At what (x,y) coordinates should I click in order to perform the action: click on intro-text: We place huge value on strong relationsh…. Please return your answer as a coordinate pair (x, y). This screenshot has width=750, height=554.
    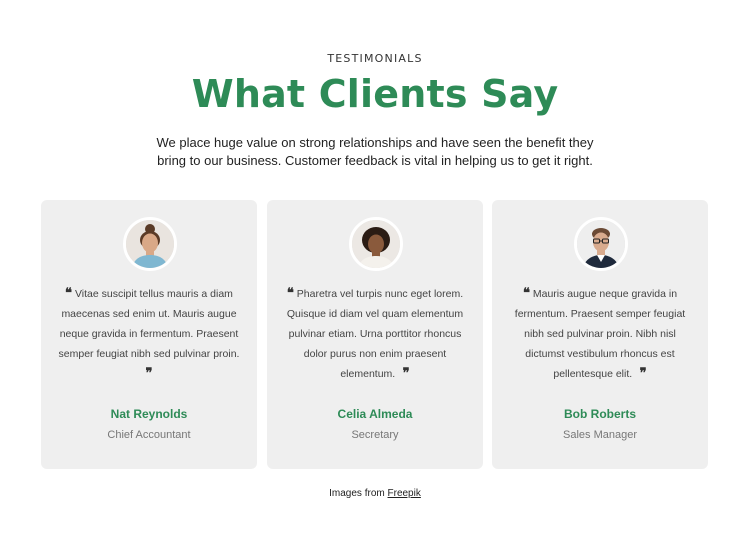
    Looking at the image, I should click on (375, 151).